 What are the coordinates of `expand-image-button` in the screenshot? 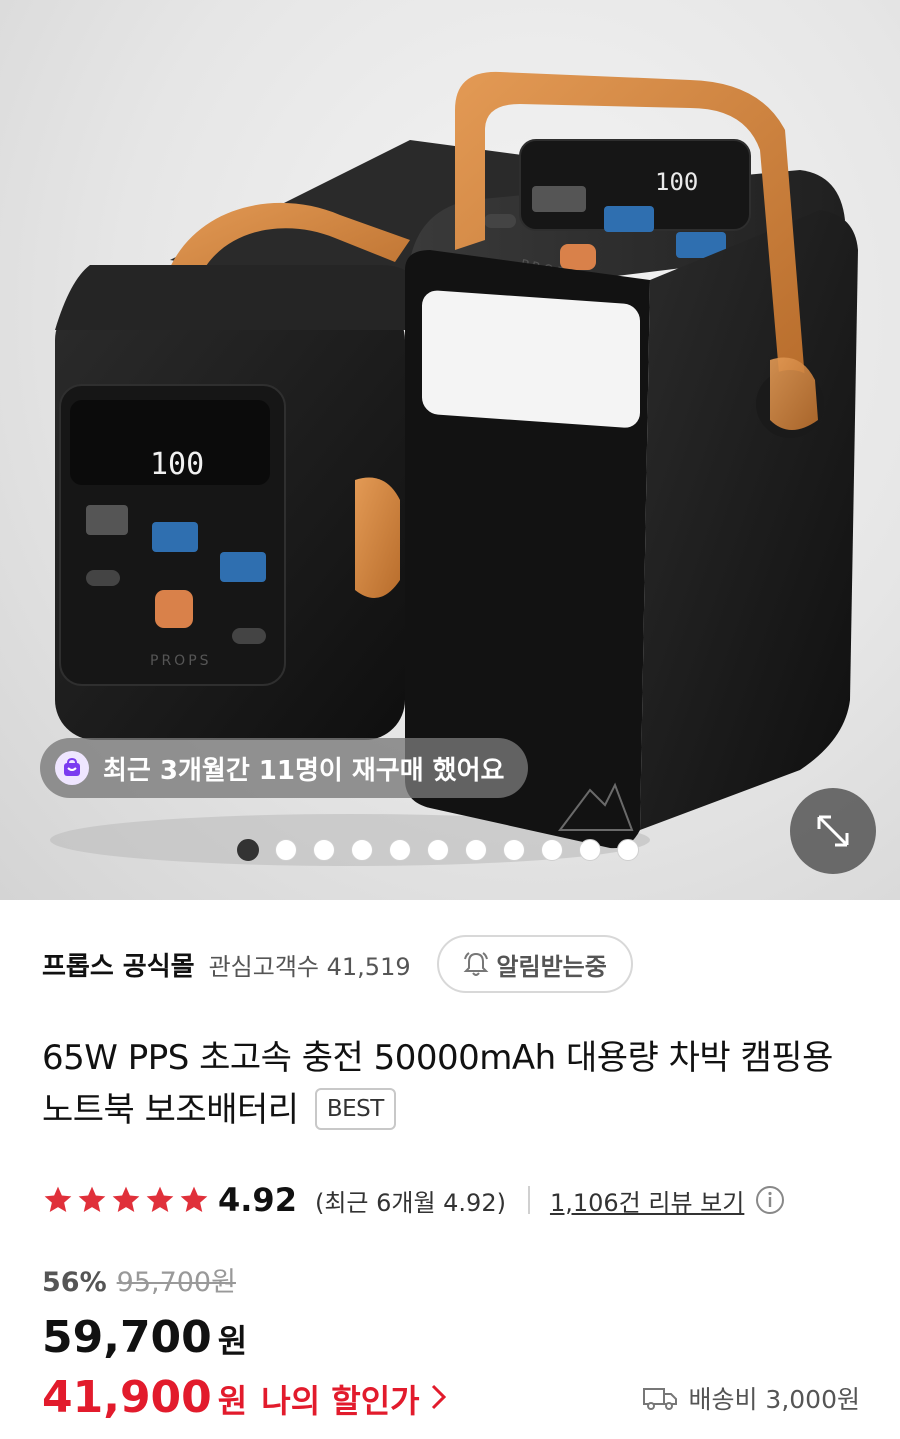 It's located at (833, 831).